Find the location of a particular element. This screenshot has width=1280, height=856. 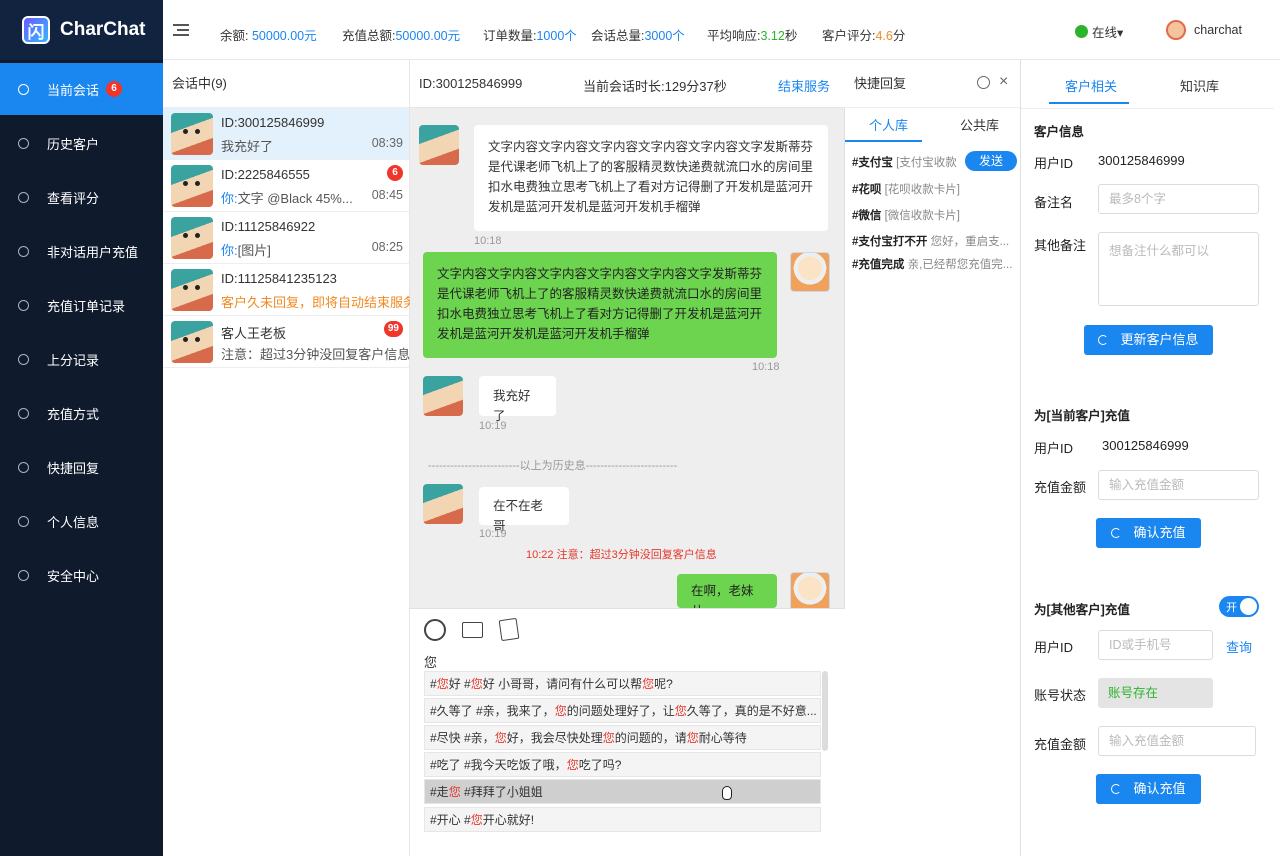

app-name: CharChat is located at coordinates (103, 29).